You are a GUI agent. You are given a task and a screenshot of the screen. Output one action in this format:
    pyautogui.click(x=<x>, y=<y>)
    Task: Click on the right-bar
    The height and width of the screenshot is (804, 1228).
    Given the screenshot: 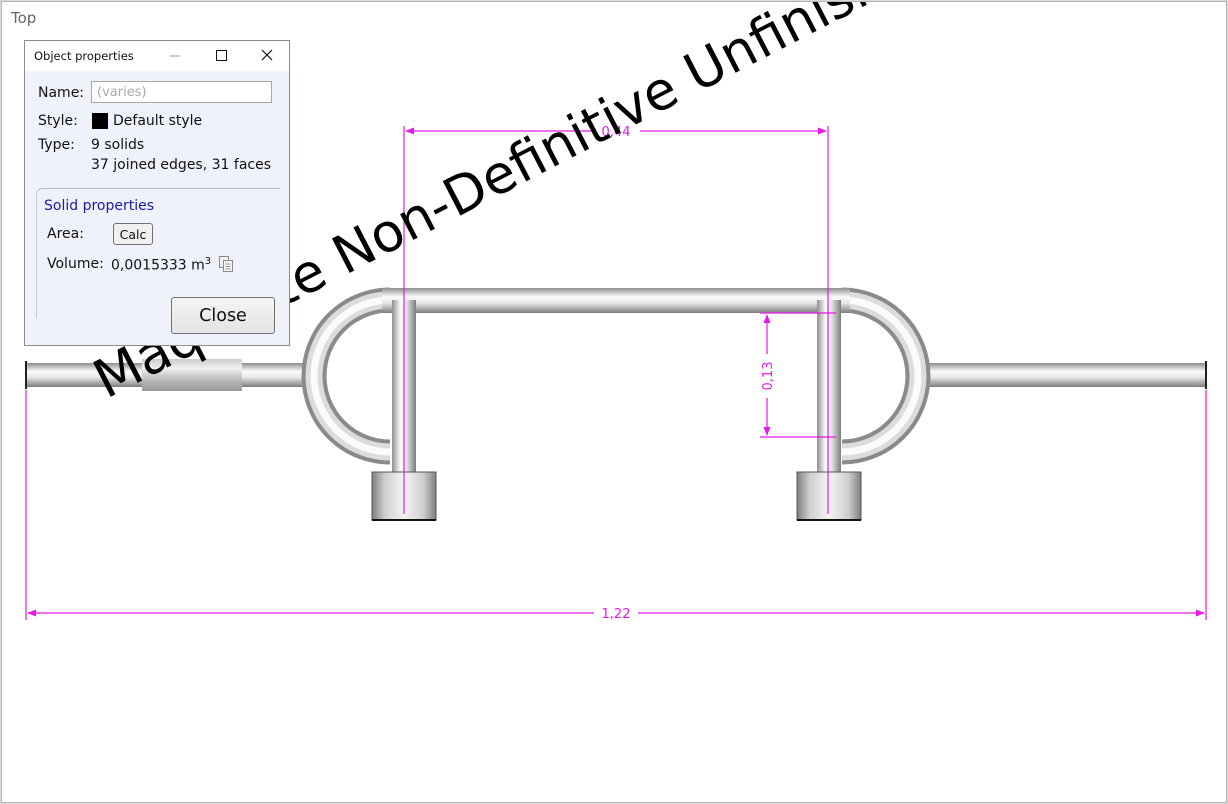 What is the action you would take?
    pyautogui.click(x=1062, y=375)
    